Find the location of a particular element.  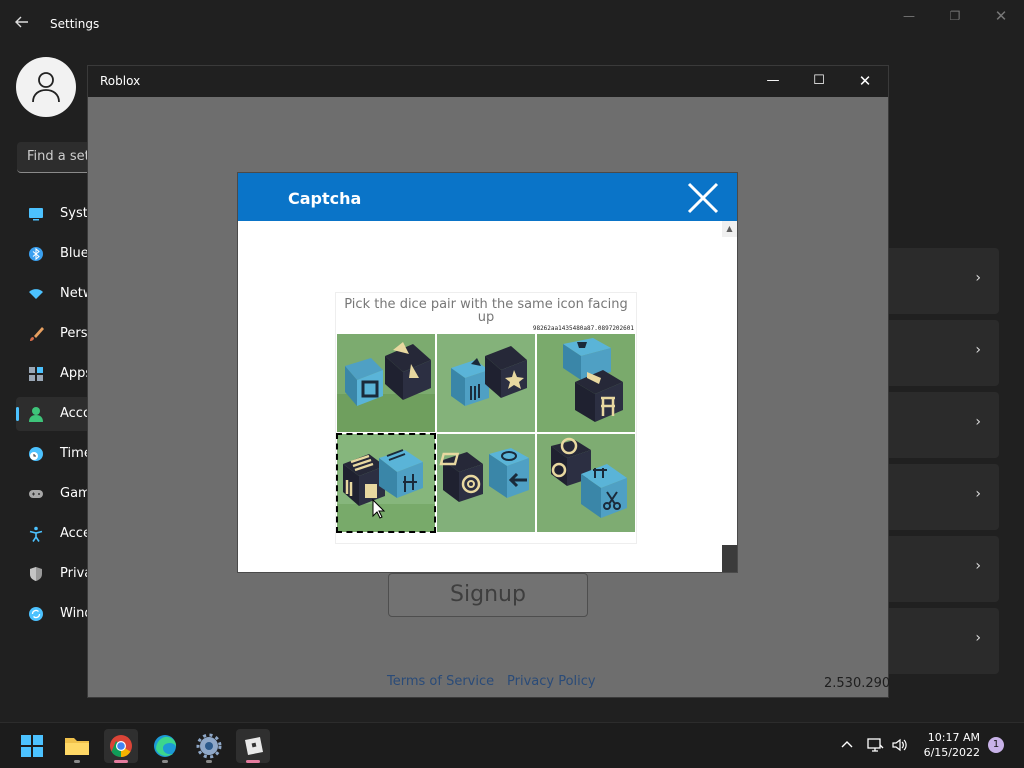

roblox-icon is located at coordinates (253, 746).